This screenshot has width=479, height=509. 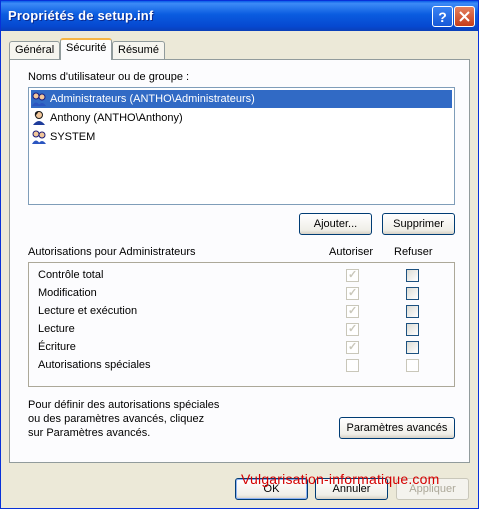 I want to click on advanced-text-line1: Pour définir des autorisations spéciales, so click(x=124, y=405).